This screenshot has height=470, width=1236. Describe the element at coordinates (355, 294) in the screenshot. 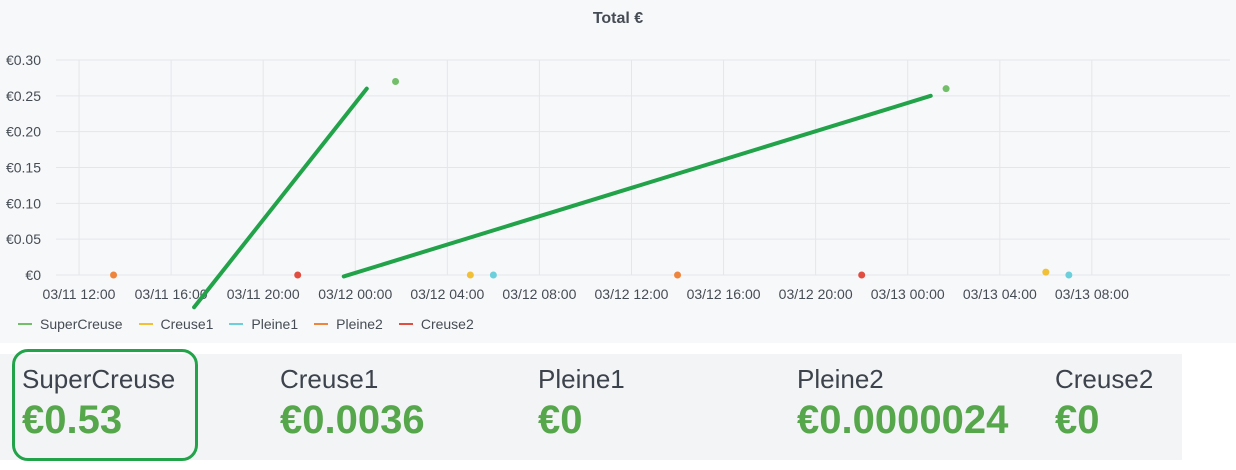

I see `x-tick-label: 03/12 00:00` at that location.